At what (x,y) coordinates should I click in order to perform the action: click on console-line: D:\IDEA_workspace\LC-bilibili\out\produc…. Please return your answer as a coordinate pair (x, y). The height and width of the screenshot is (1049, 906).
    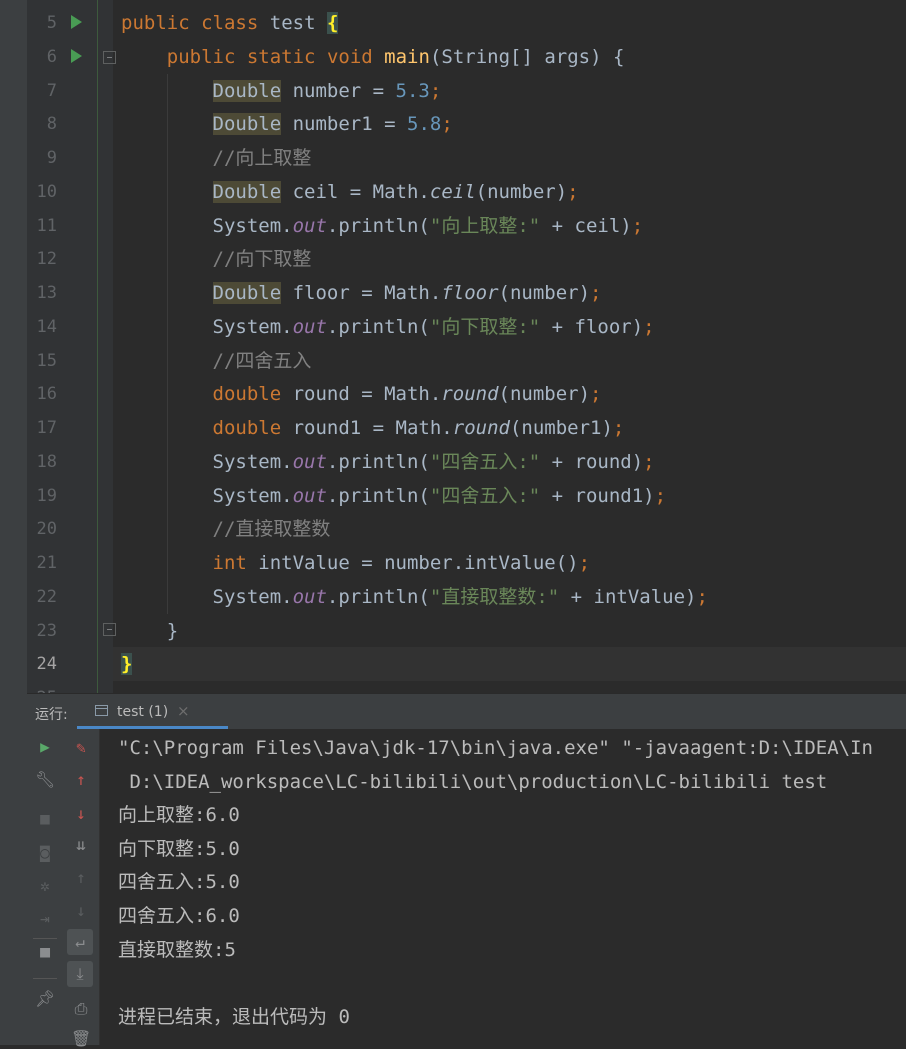
    Looking at the image, I should click on (473, 782).